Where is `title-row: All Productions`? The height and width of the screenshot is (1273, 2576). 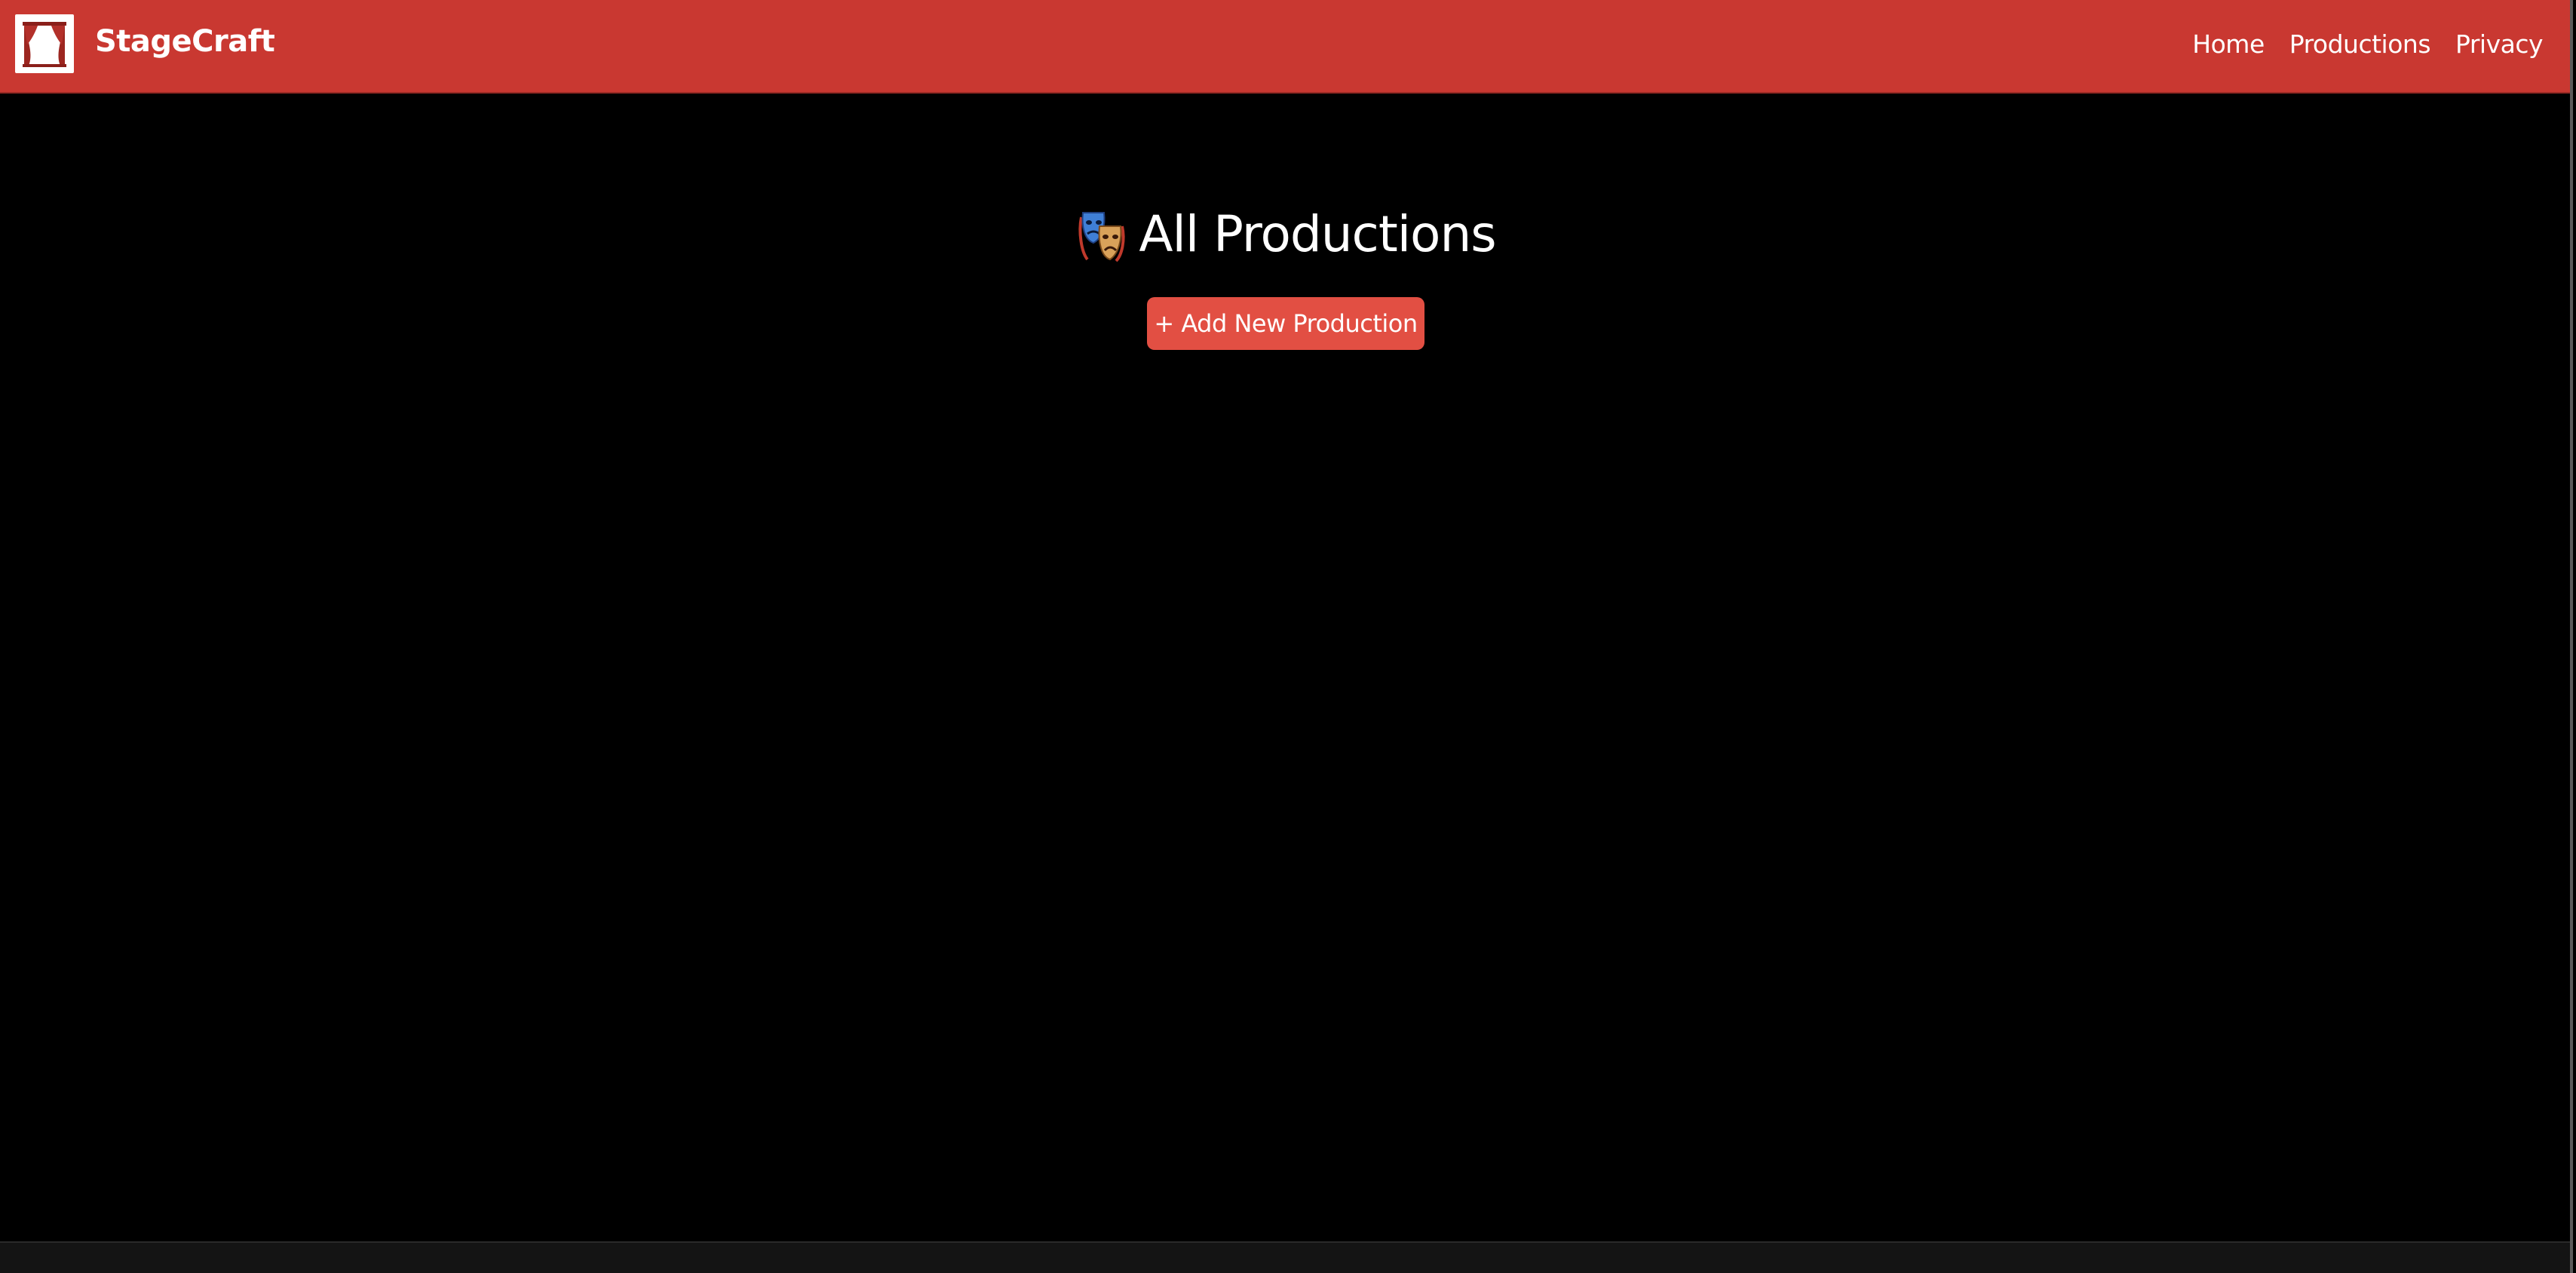 title-row: All Productions is located at coordinates (1286, 234).